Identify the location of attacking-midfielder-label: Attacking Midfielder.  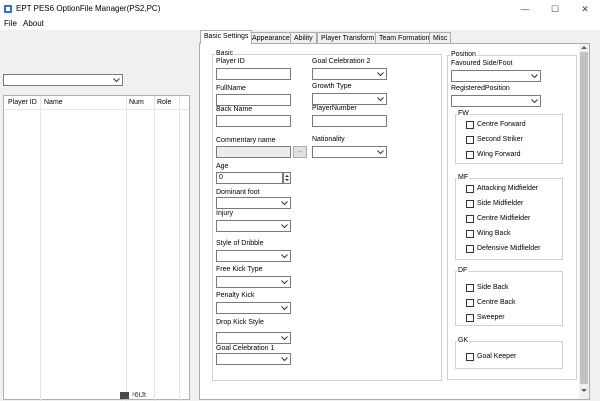
(508, 188).